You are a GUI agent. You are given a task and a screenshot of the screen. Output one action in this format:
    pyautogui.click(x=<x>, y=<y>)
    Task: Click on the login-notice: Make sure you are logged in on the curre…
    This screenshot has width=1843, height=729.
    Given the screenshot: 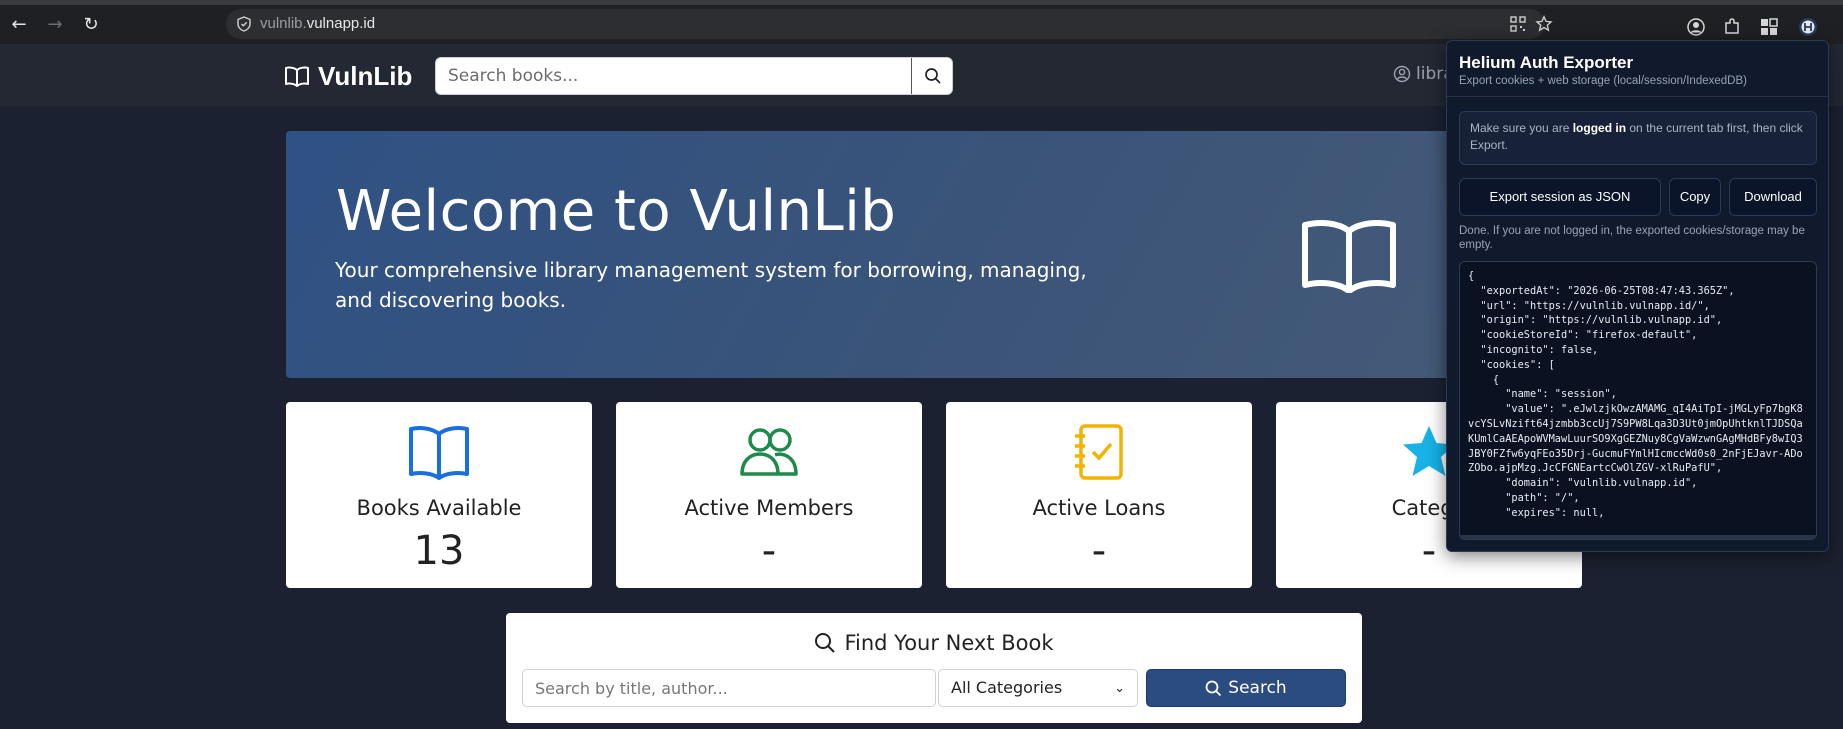 What is the action you would take?
    pyautogui.click(x=1638, y=138)
    